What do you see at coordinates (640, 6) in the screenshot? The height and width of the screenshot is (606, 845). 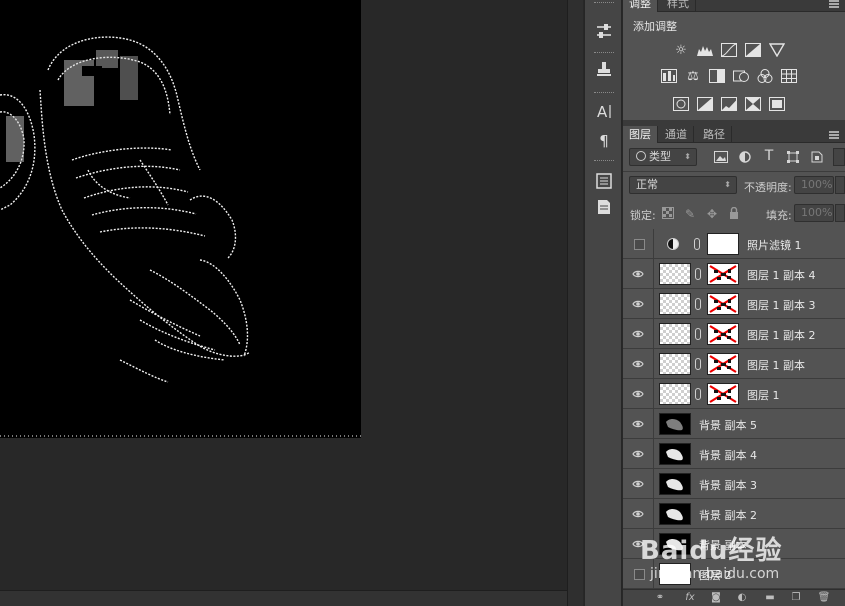 I see `tab-adjustments: 调整` at bounding box center [640, 6].